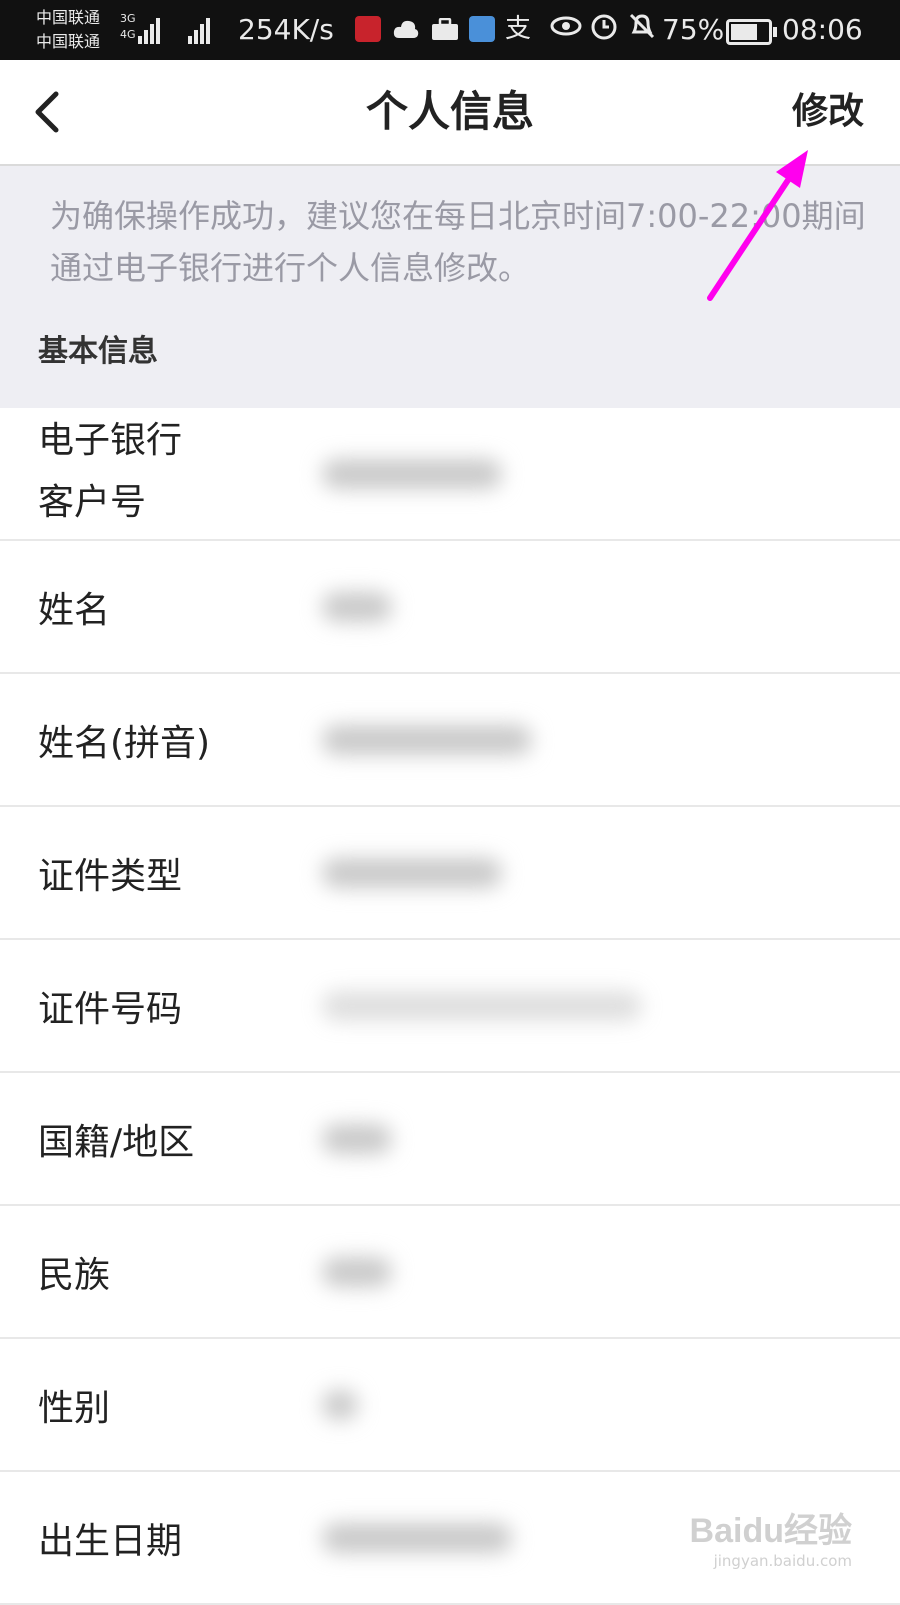 The image size is (900, 1605). I want to click on battery-percent: 75%, so click(693, 29).